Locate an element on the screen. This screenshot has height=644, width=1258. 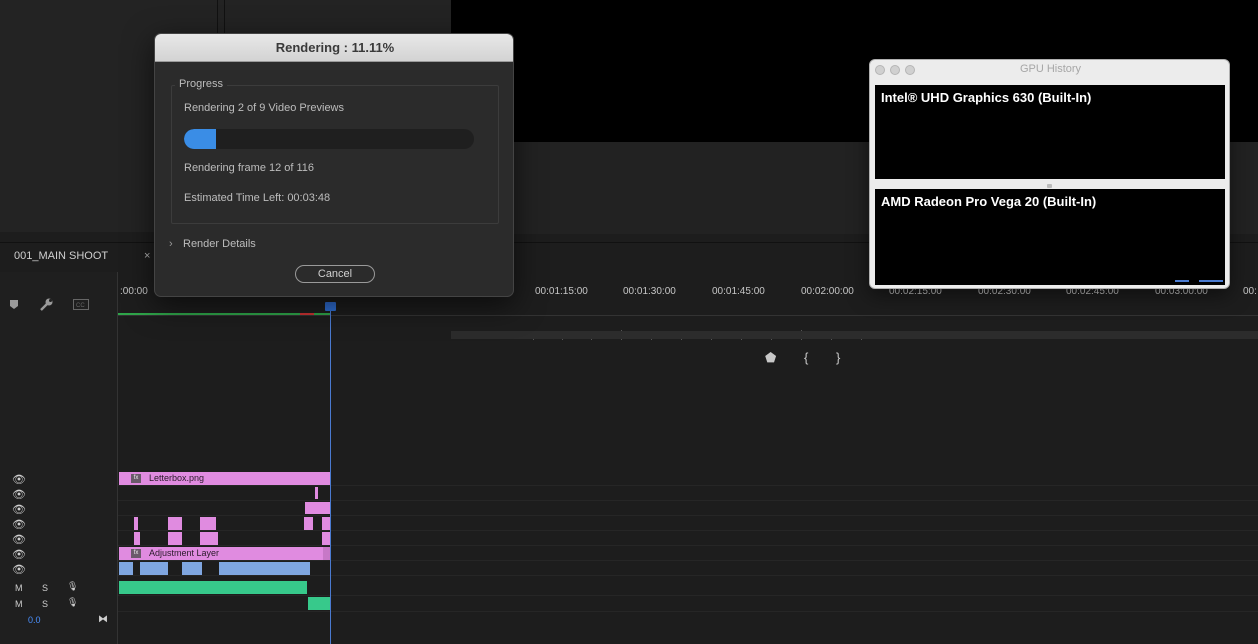
chevron-right-icon: › is located at coordinates (171, 244).